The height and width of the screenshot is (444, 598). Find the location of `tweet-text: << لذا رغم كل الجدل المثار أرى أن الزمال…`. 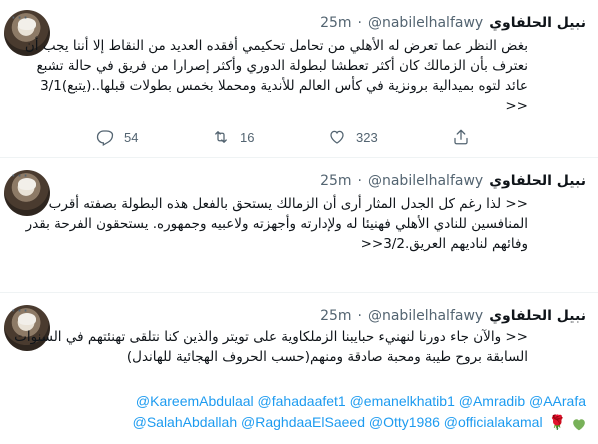

tweet-text: << لذا رغم كل الجدل المثار أرى أن الزمال… is located at coordinates (276, 224).